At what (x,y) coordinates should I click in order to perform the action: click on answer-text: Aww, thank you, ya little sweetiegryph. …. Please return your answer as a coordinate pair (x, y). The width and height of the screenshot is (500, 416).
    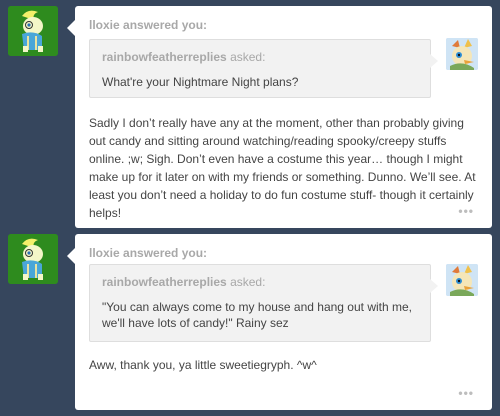
    Looking at the image, I should click on (203, 365).